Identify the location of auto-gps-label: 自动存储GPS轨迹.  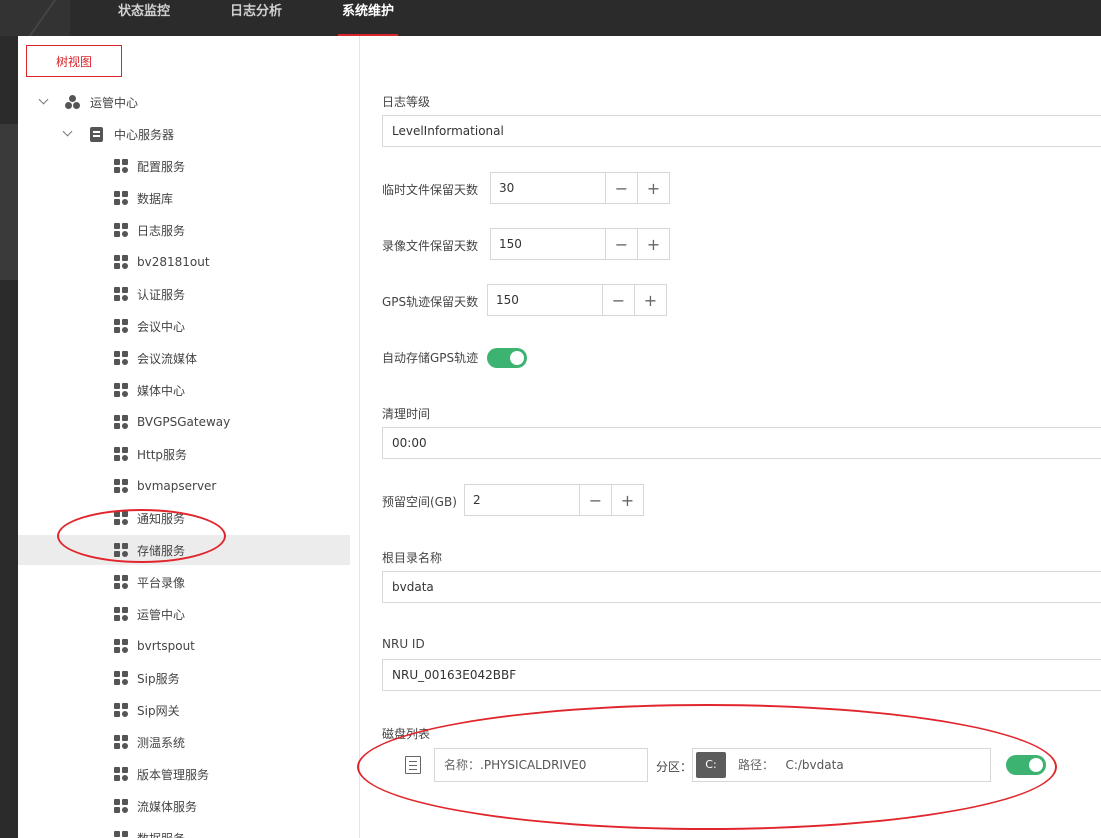
(430, 358).